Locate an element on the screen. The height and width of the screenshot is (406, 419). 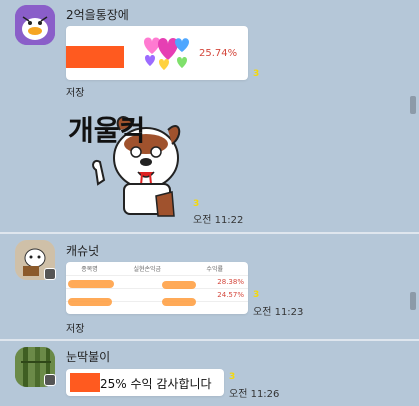
message-text: 25% 수익 감사합니다 is located at coordinates (156, 384).